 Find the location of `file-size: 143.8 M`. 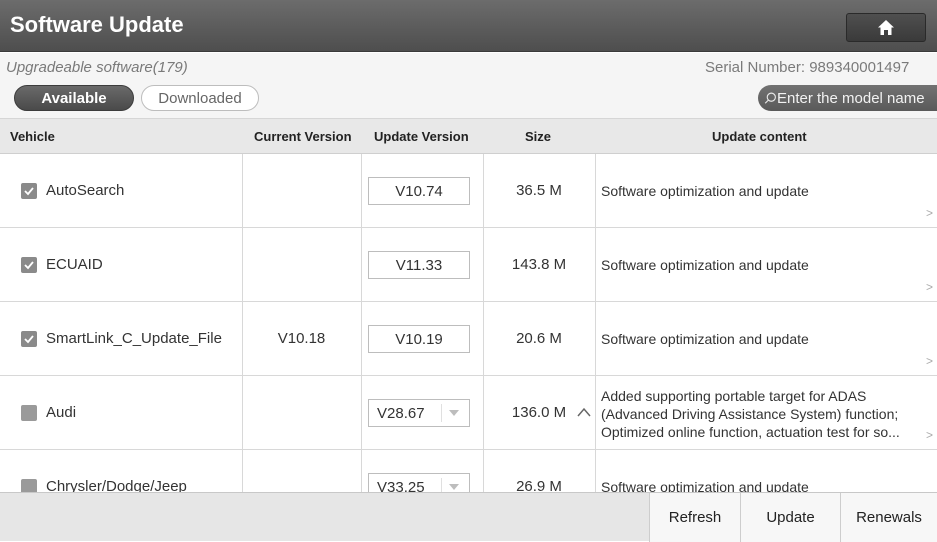

file-size: 143.8 M is located at coordinates (539, 264).